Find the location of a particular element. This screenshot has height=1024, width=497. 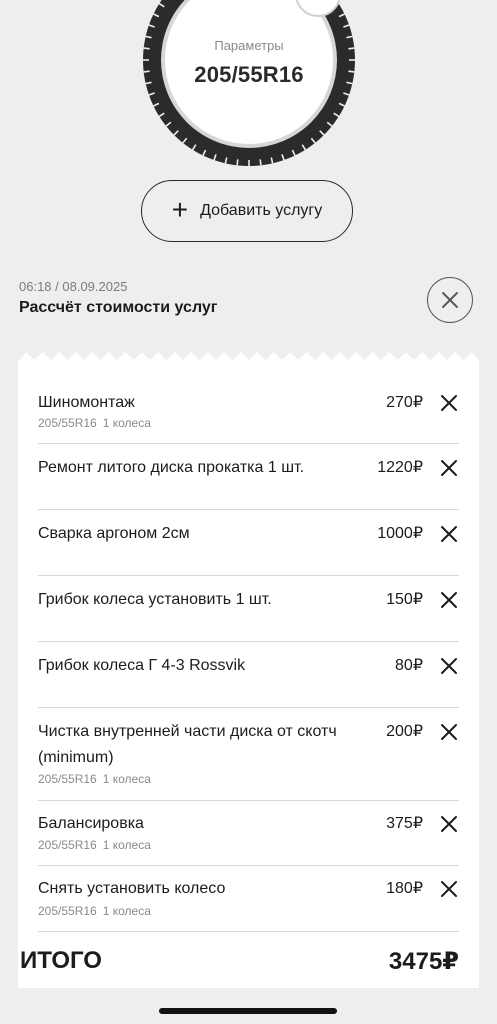

service-name: Сварка аргоном 2см is located at coordinates (114, 533).